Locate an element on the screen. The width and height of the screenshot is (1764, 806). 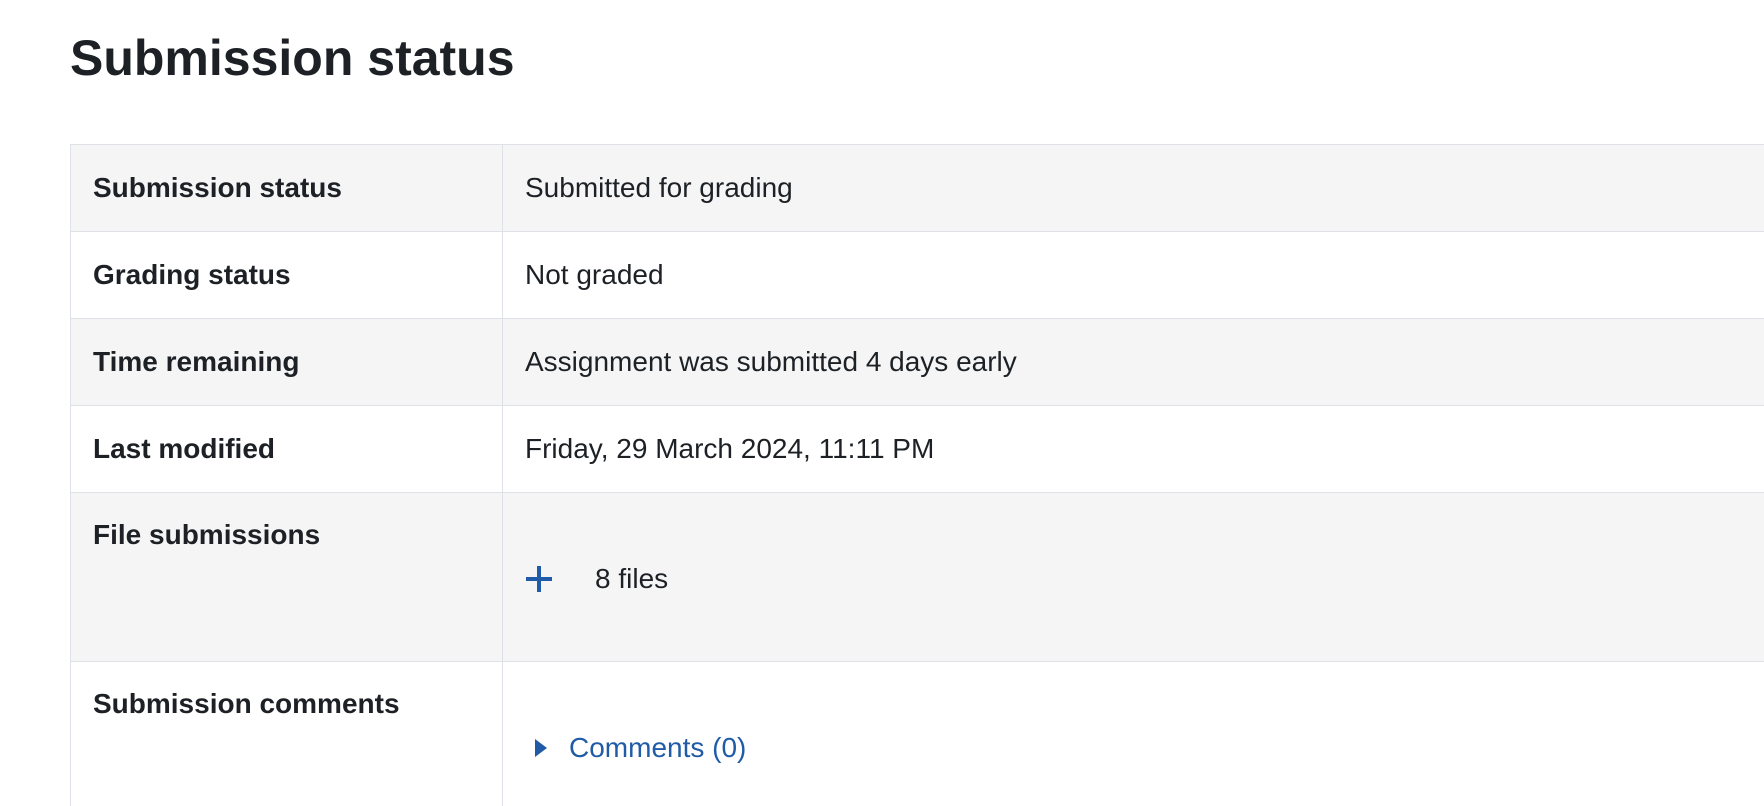
plus-icon is located at coordinates (539, 579).